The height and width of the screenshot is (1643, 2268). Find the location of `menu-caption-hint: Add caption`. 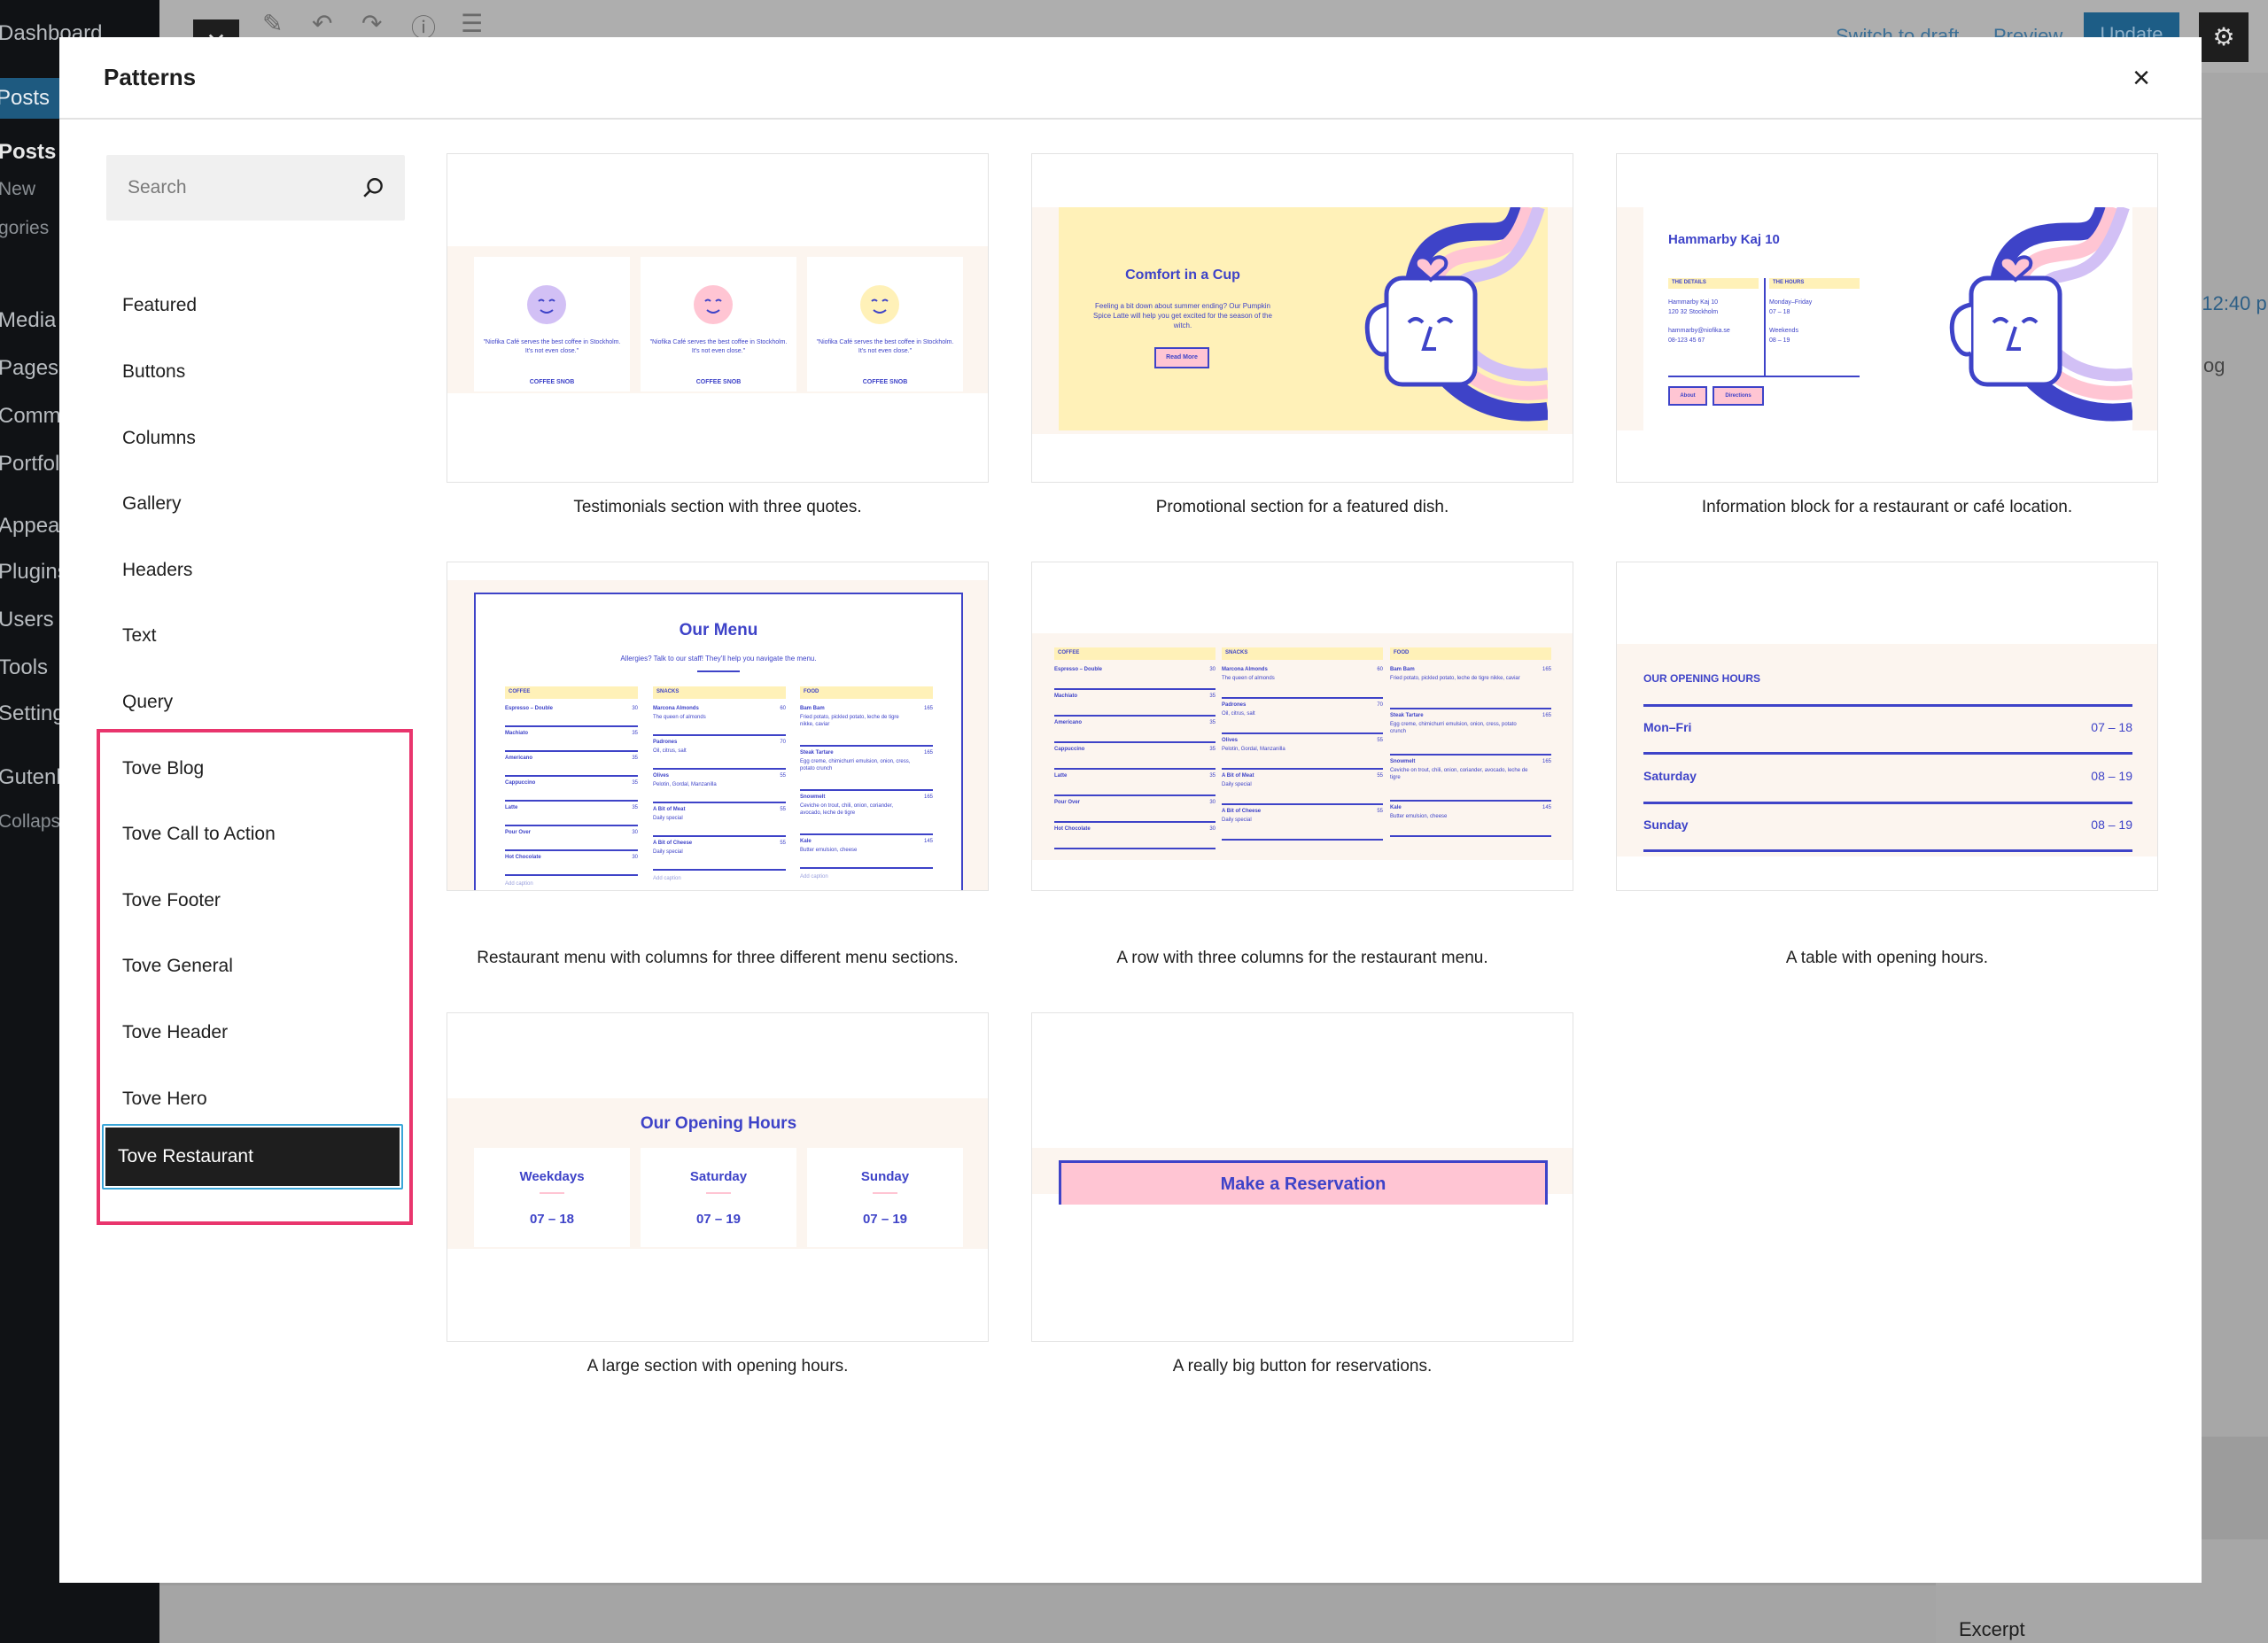

menu-caption-hint: Add caption is located at coordinates (667, 879).